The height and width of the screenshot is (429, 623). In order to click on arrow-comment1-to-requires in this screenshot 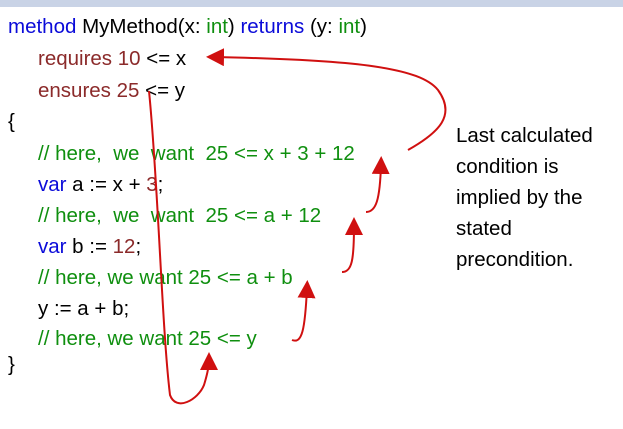, I will do `click(326, 99)`.